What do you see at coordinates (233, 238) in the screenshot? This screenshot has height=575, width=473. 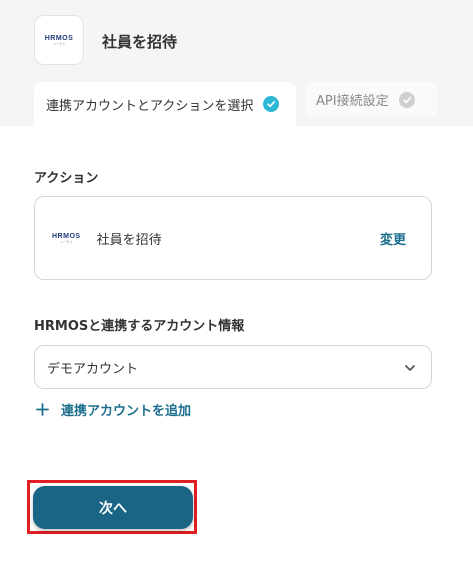 I see `action-card: HRMOS ハーモス 社員を招待 変更` at bounding box center [233, 238].